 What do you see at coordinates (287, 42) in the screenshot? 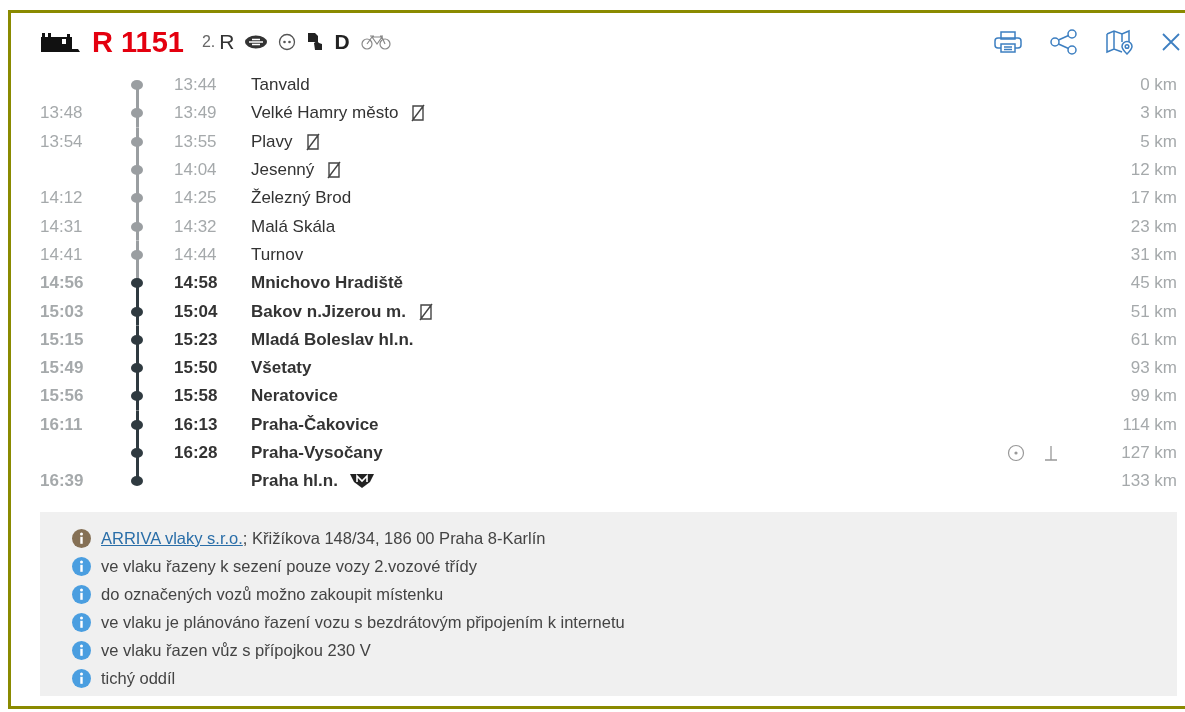
I see `socket-icon` at bounding box center [287, 42].